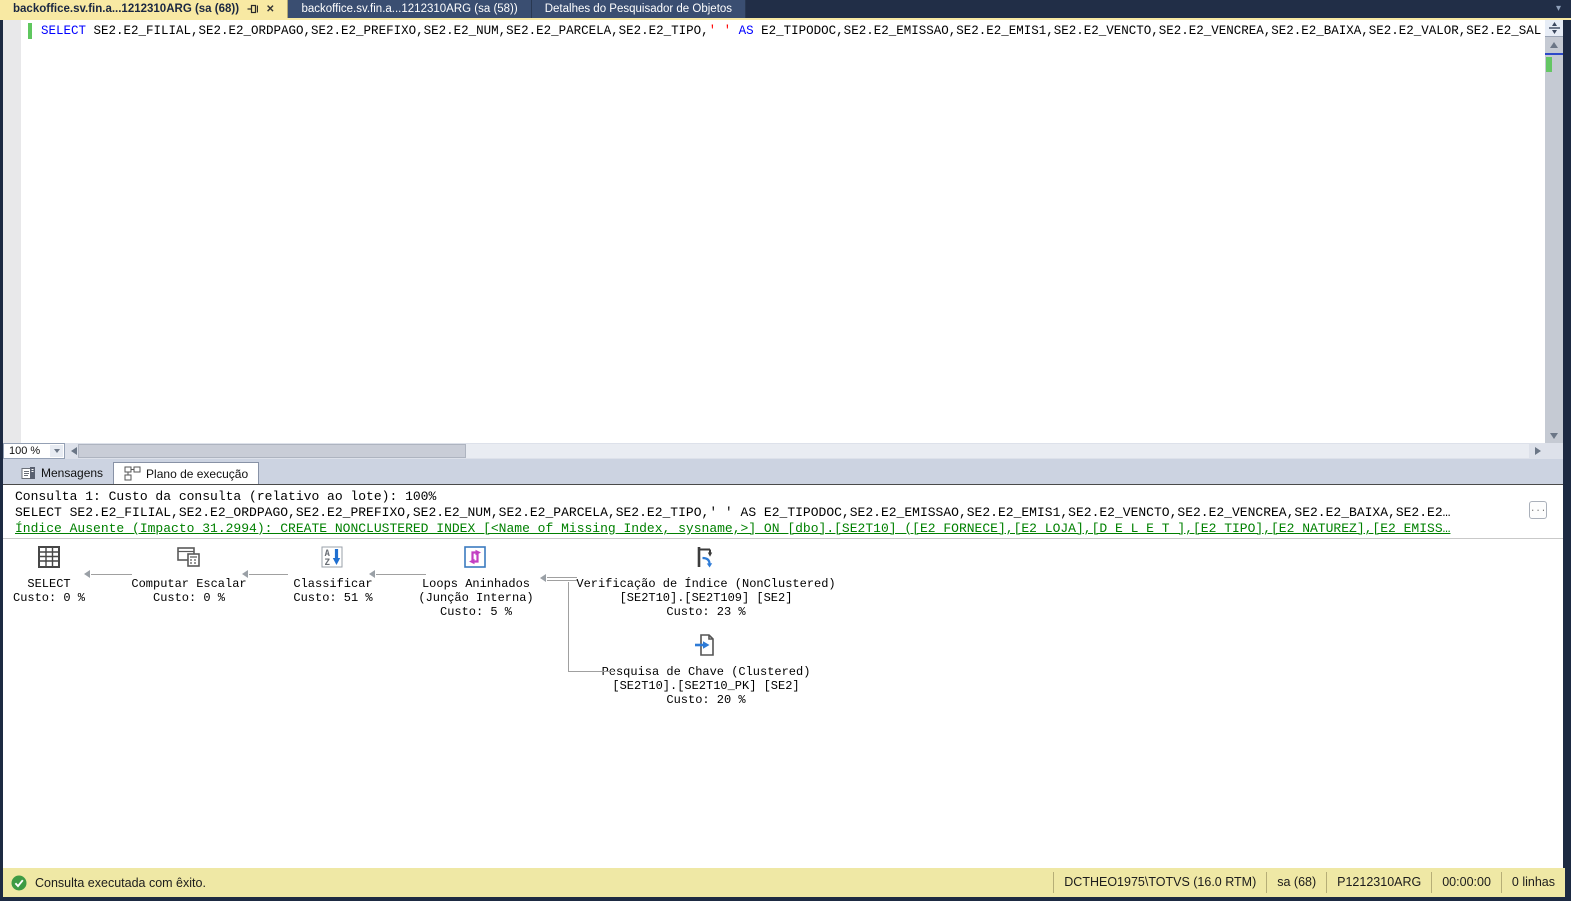 The width and height of the screenshot is (1571, 901). Describe the element at coordinates (706, 700) in the screenshot. I see `plan-node-key-lookup-label-2: Custo: 20 %` at that location.